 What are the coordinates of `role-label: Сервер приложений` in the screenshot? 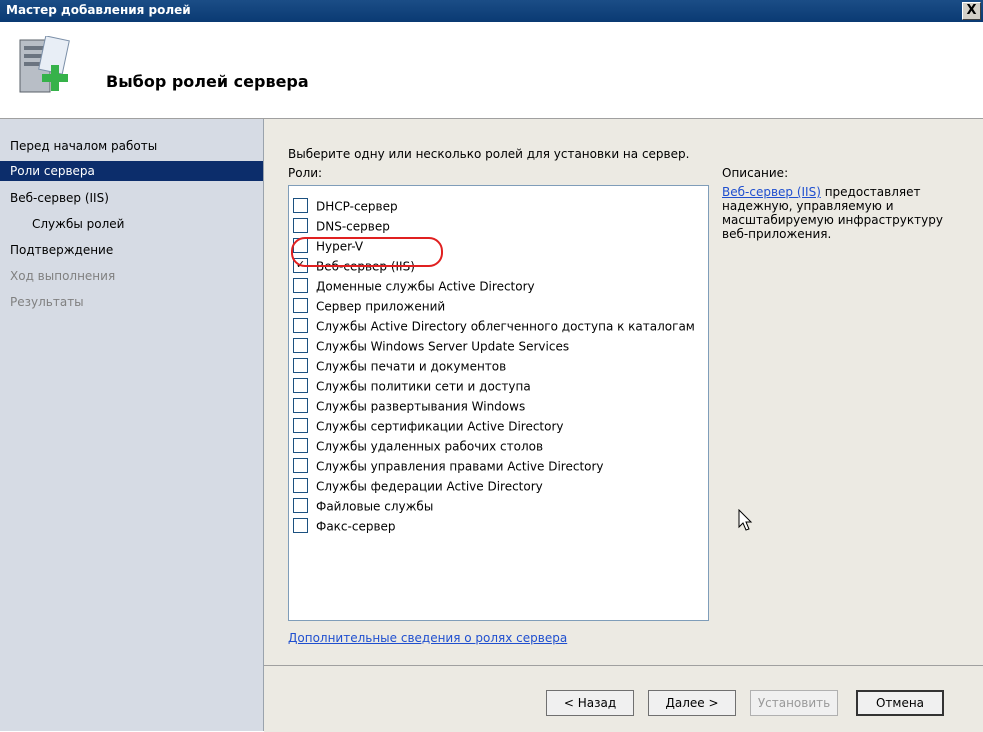 It's located at (381, 306).